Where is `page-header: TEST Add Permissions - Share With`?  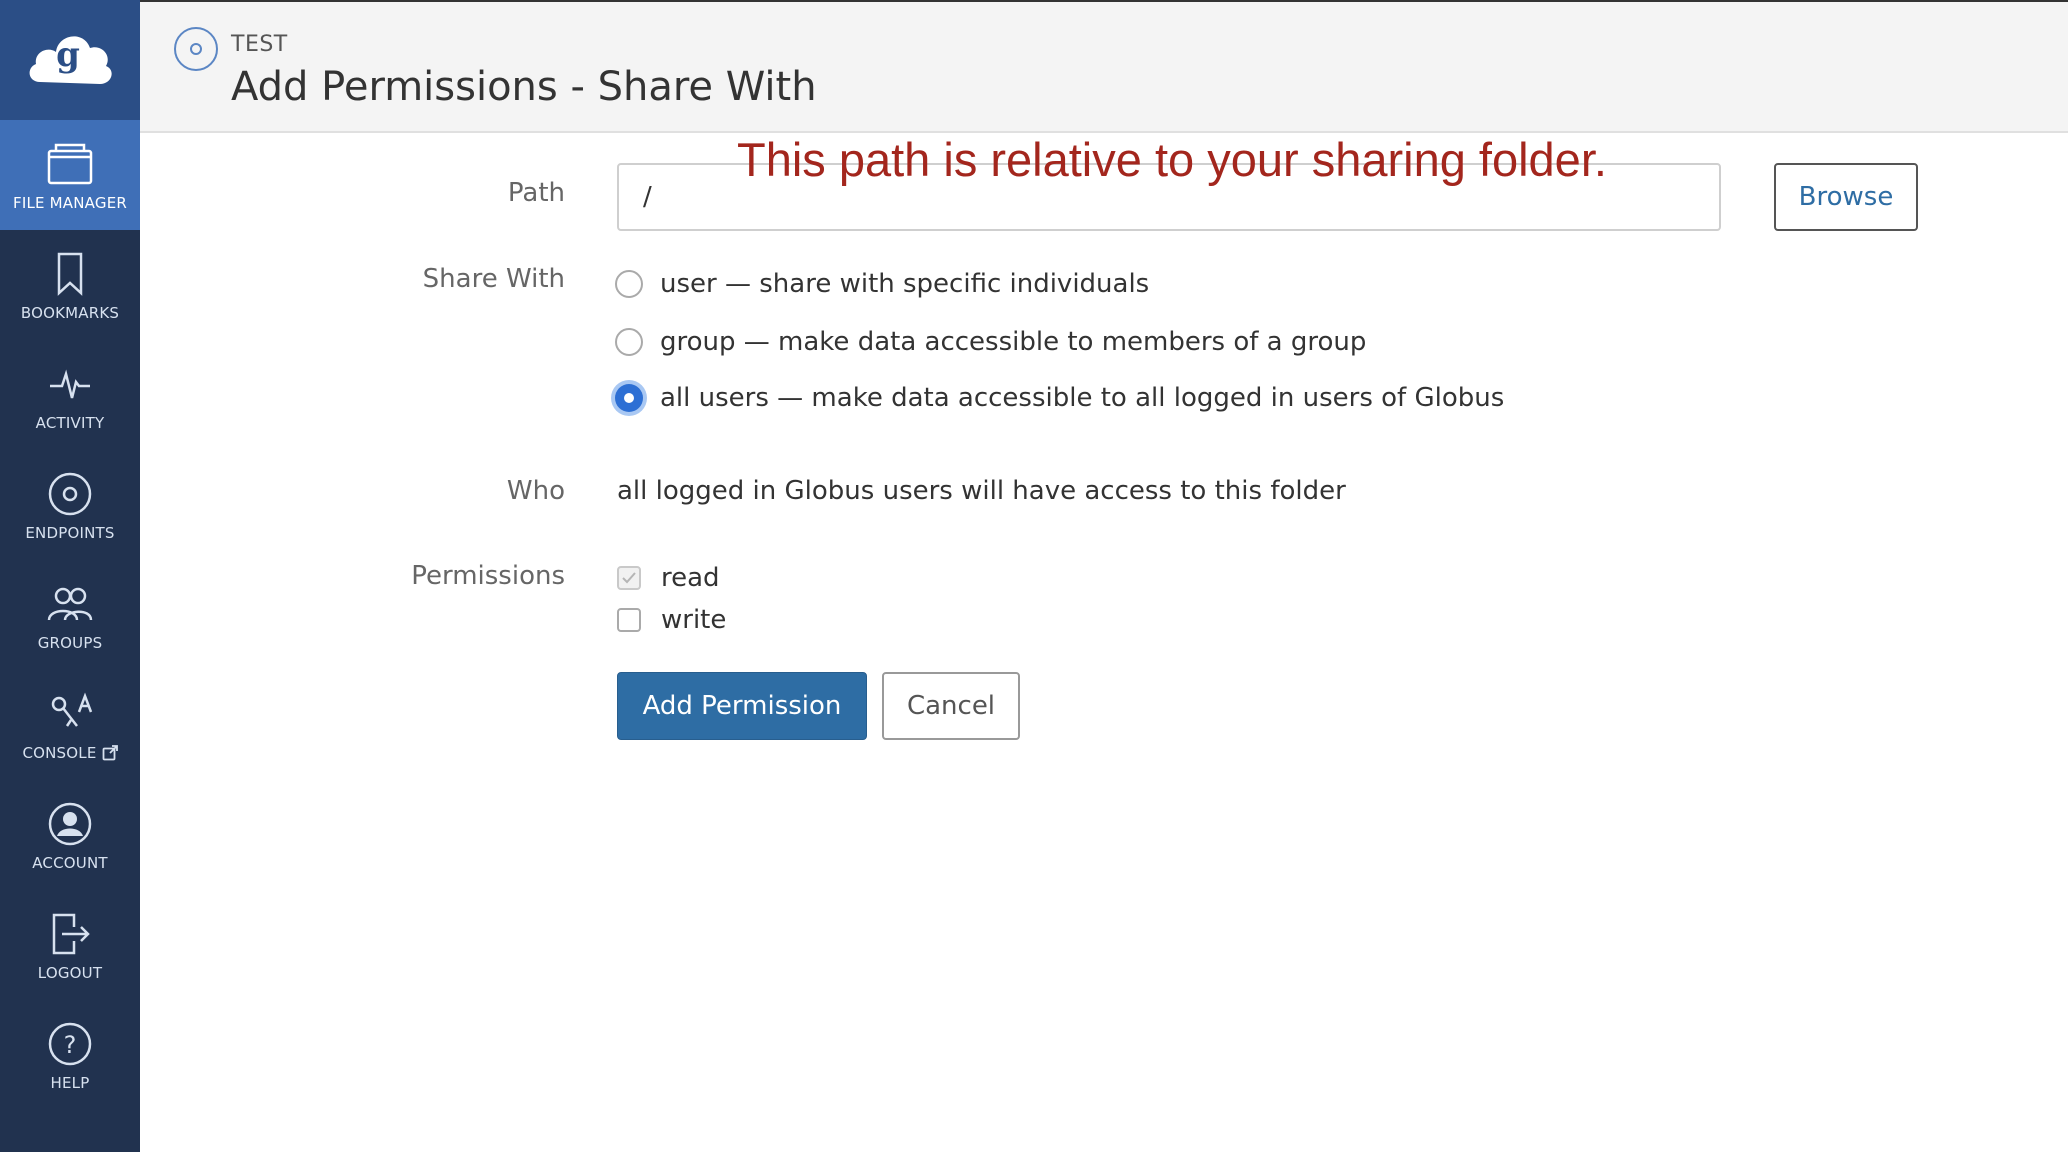 page-header: TEST Add Permissions - Share With is located at coordinates (1104, 66).